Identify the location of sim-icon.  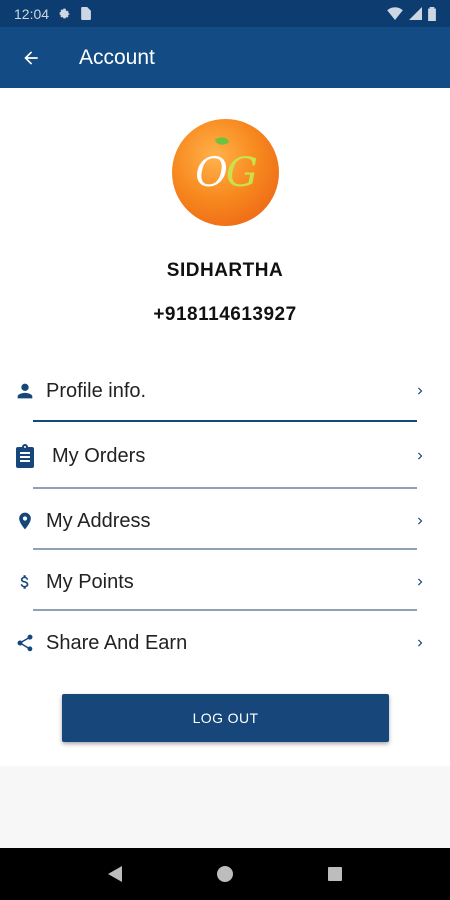
(86, 13).